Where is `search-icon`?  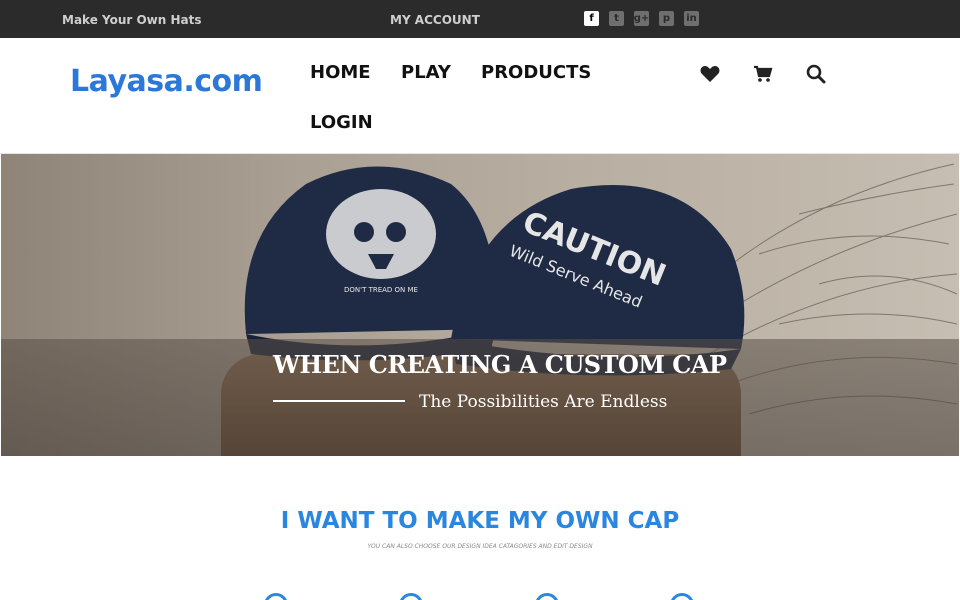 search-icon is located at coordinates (816, 74).